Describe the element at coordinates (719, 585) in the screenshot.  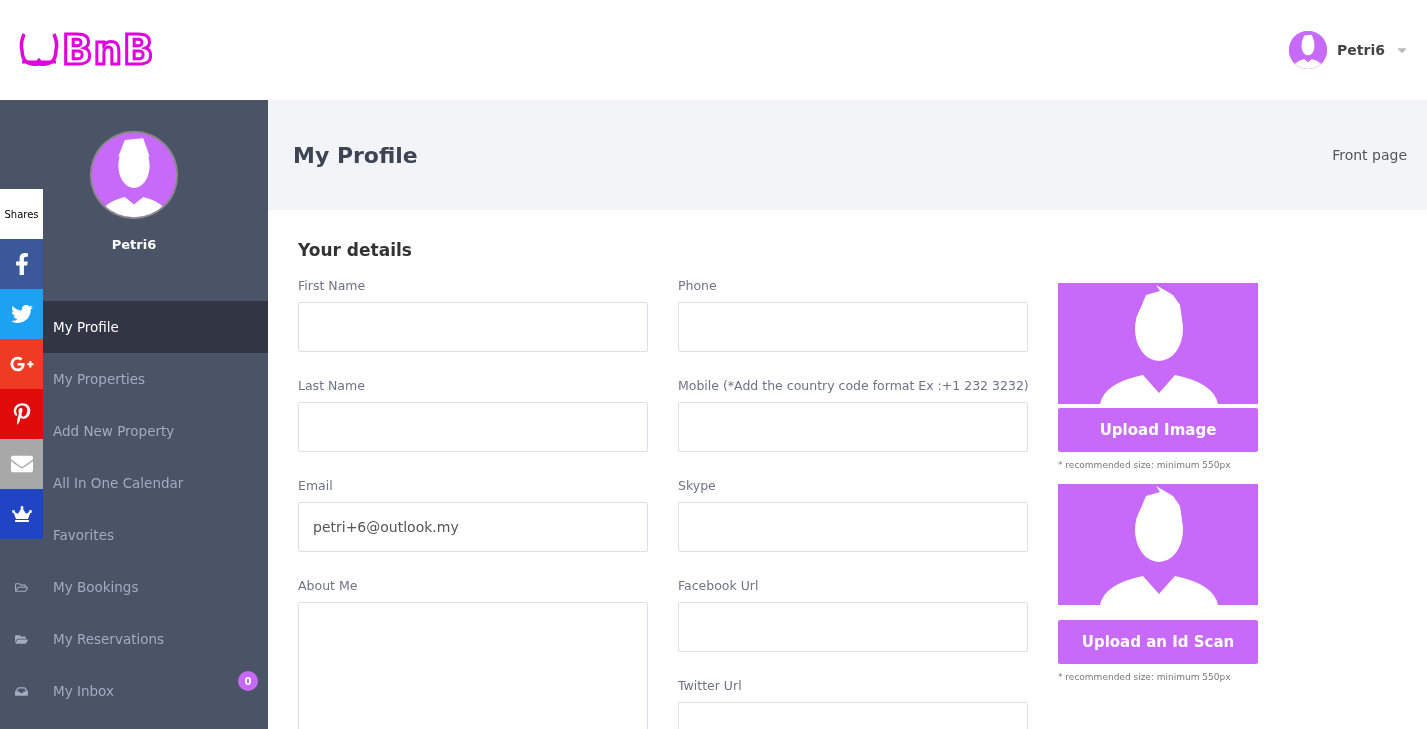
I see `field-label: Facebook Url` at that location.